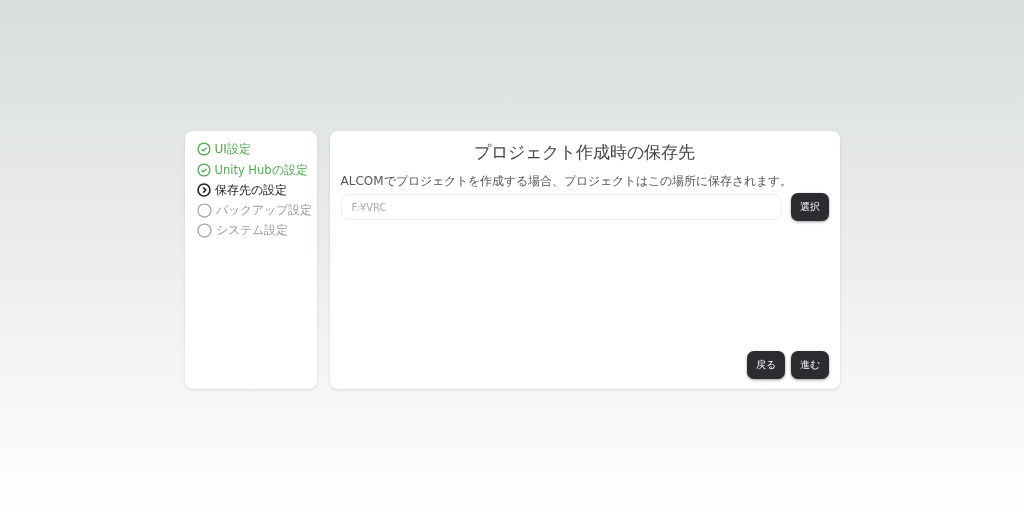  I want to click on step-label: UI設定, so click(232, 149).